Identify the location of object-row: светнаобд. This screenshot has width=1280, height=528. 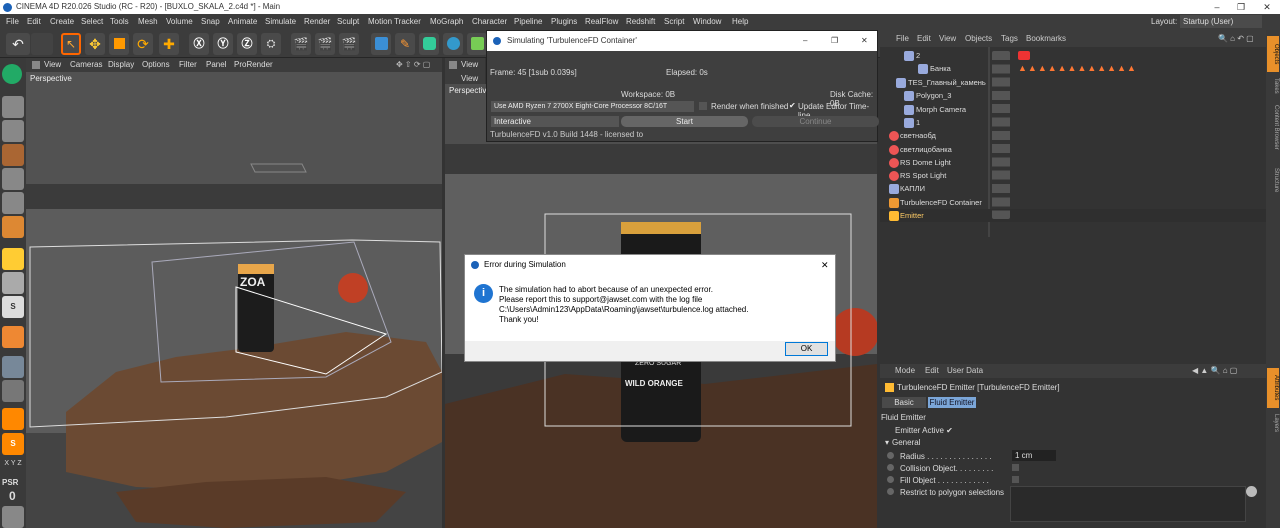
(1080, 135).